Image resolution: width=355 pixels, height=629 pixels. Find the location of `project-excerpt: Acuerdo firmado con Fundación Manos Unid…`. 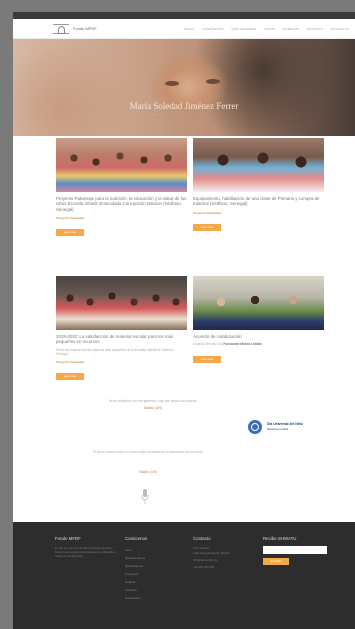

project-excerpt: Acuerdo firmado con Fundación Manos Unid… is located at coordinates (258, 344).